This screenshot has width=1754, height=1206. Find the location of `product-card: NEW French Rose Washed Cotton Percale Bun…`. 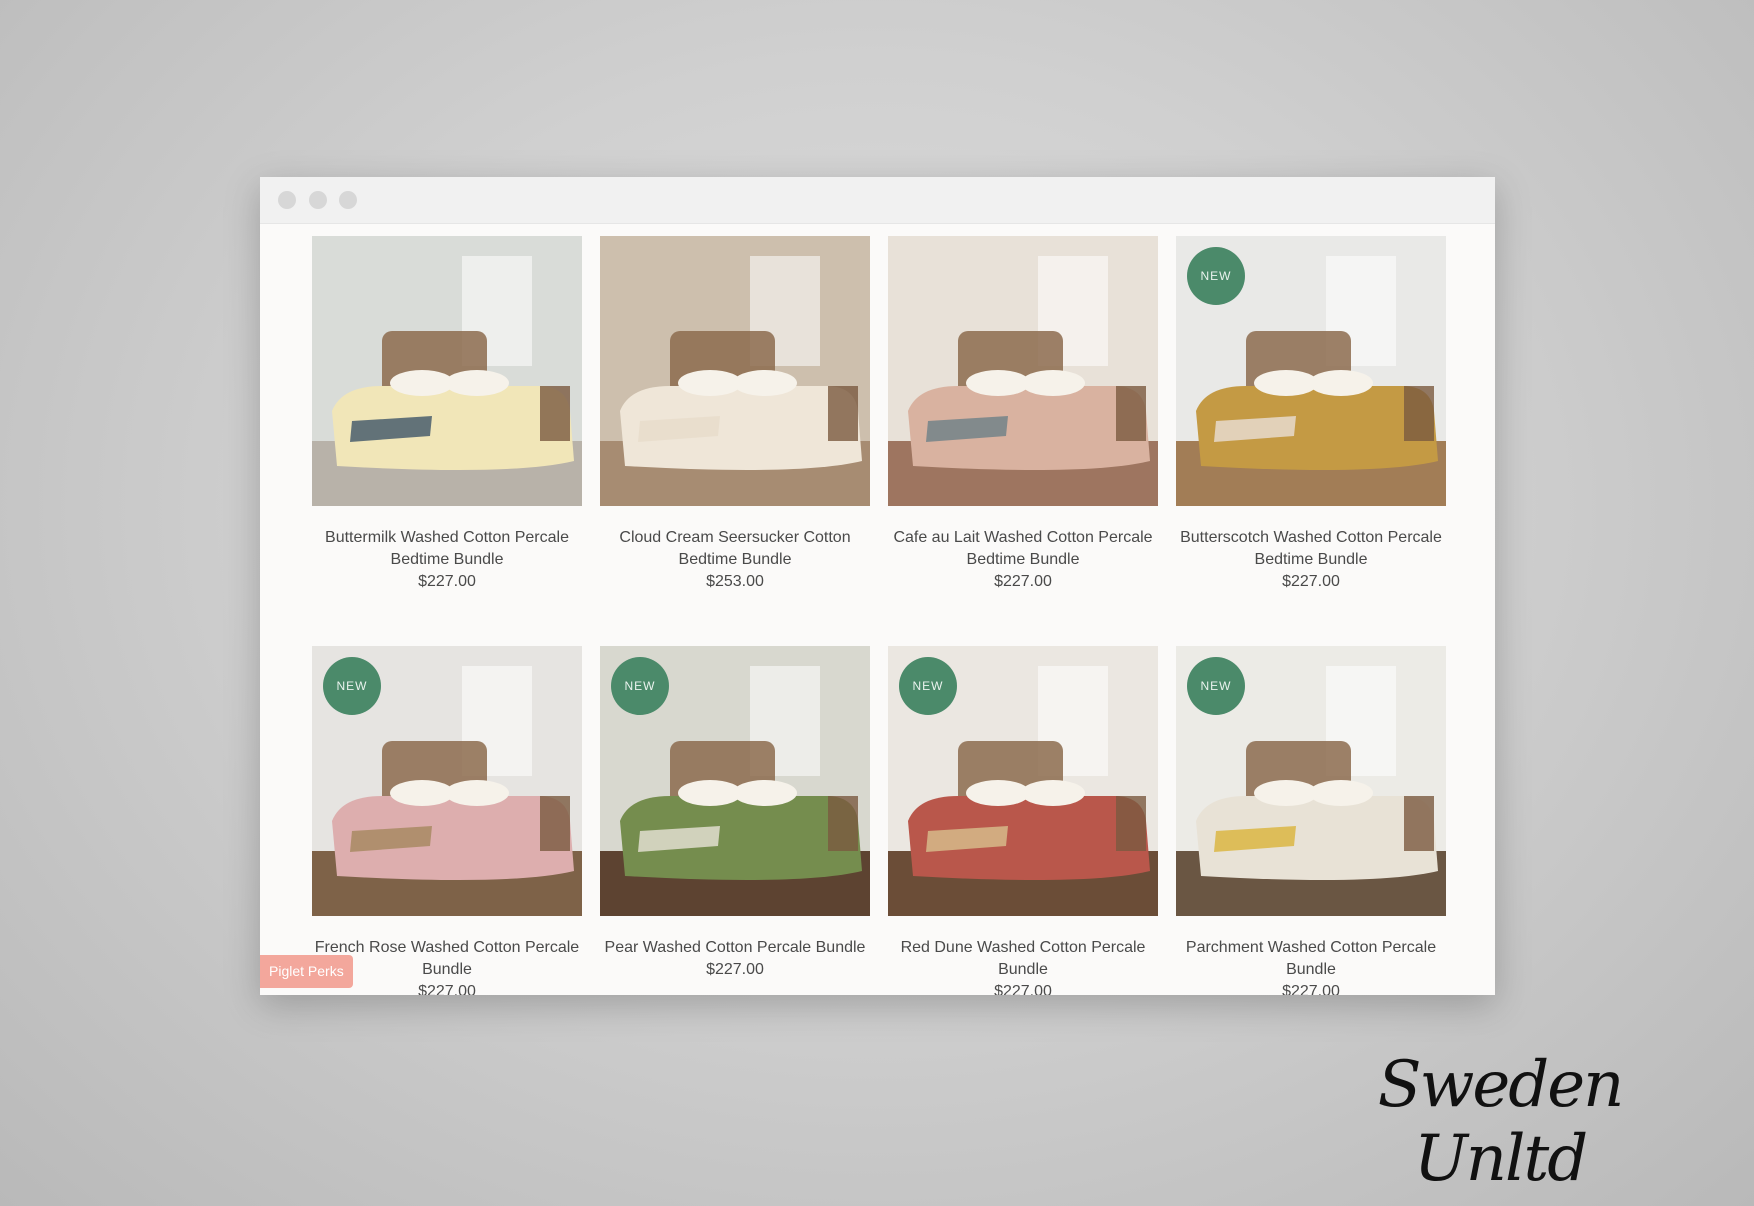

product-card: NEW French Rose Washed Cotton Percale Bun… is located at coordinates (447, 820).